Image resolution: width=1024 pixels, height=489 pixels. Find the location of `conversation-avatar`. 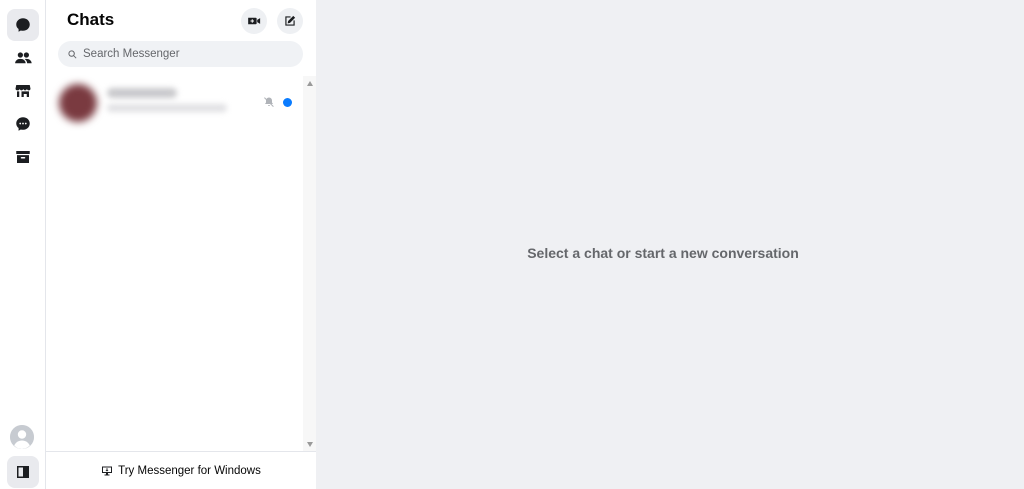

conversation-avatar is located at coordinates (78, 103).